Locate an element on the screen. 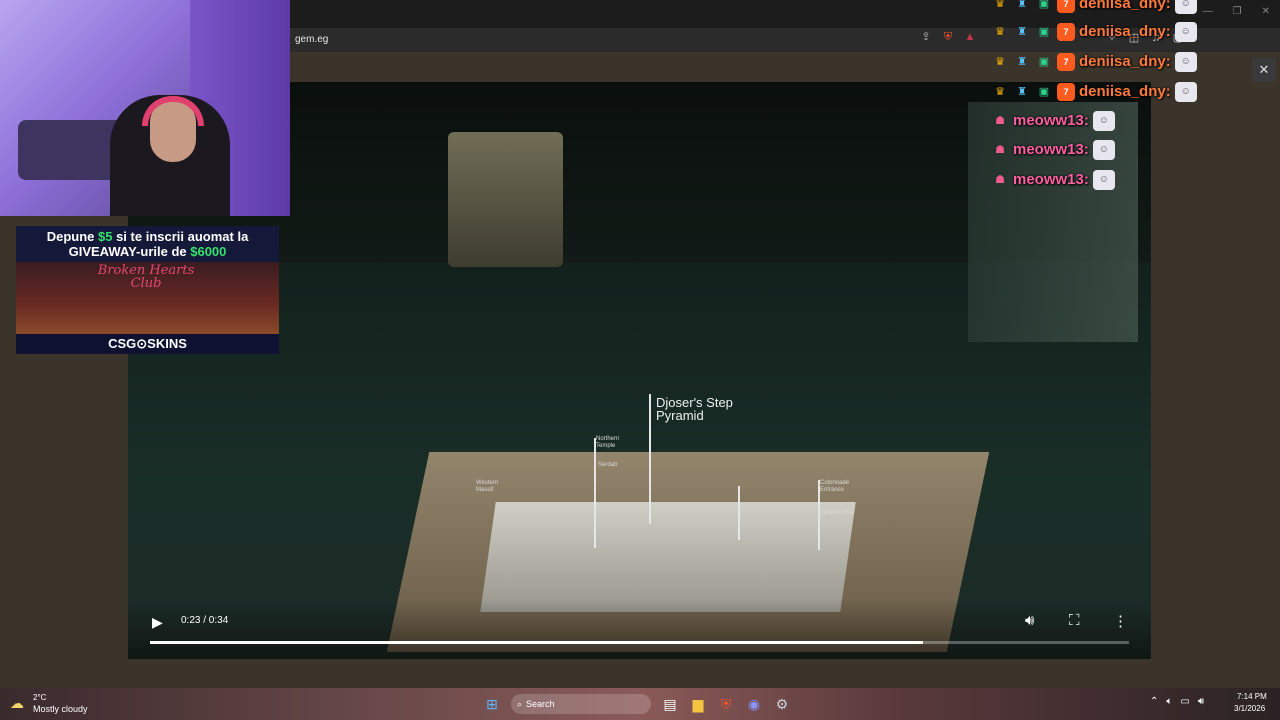 The height and width of the screenshot is (720, 1280). holo-small-label: Colonnade Entrance is located at coordinates (835, 486).